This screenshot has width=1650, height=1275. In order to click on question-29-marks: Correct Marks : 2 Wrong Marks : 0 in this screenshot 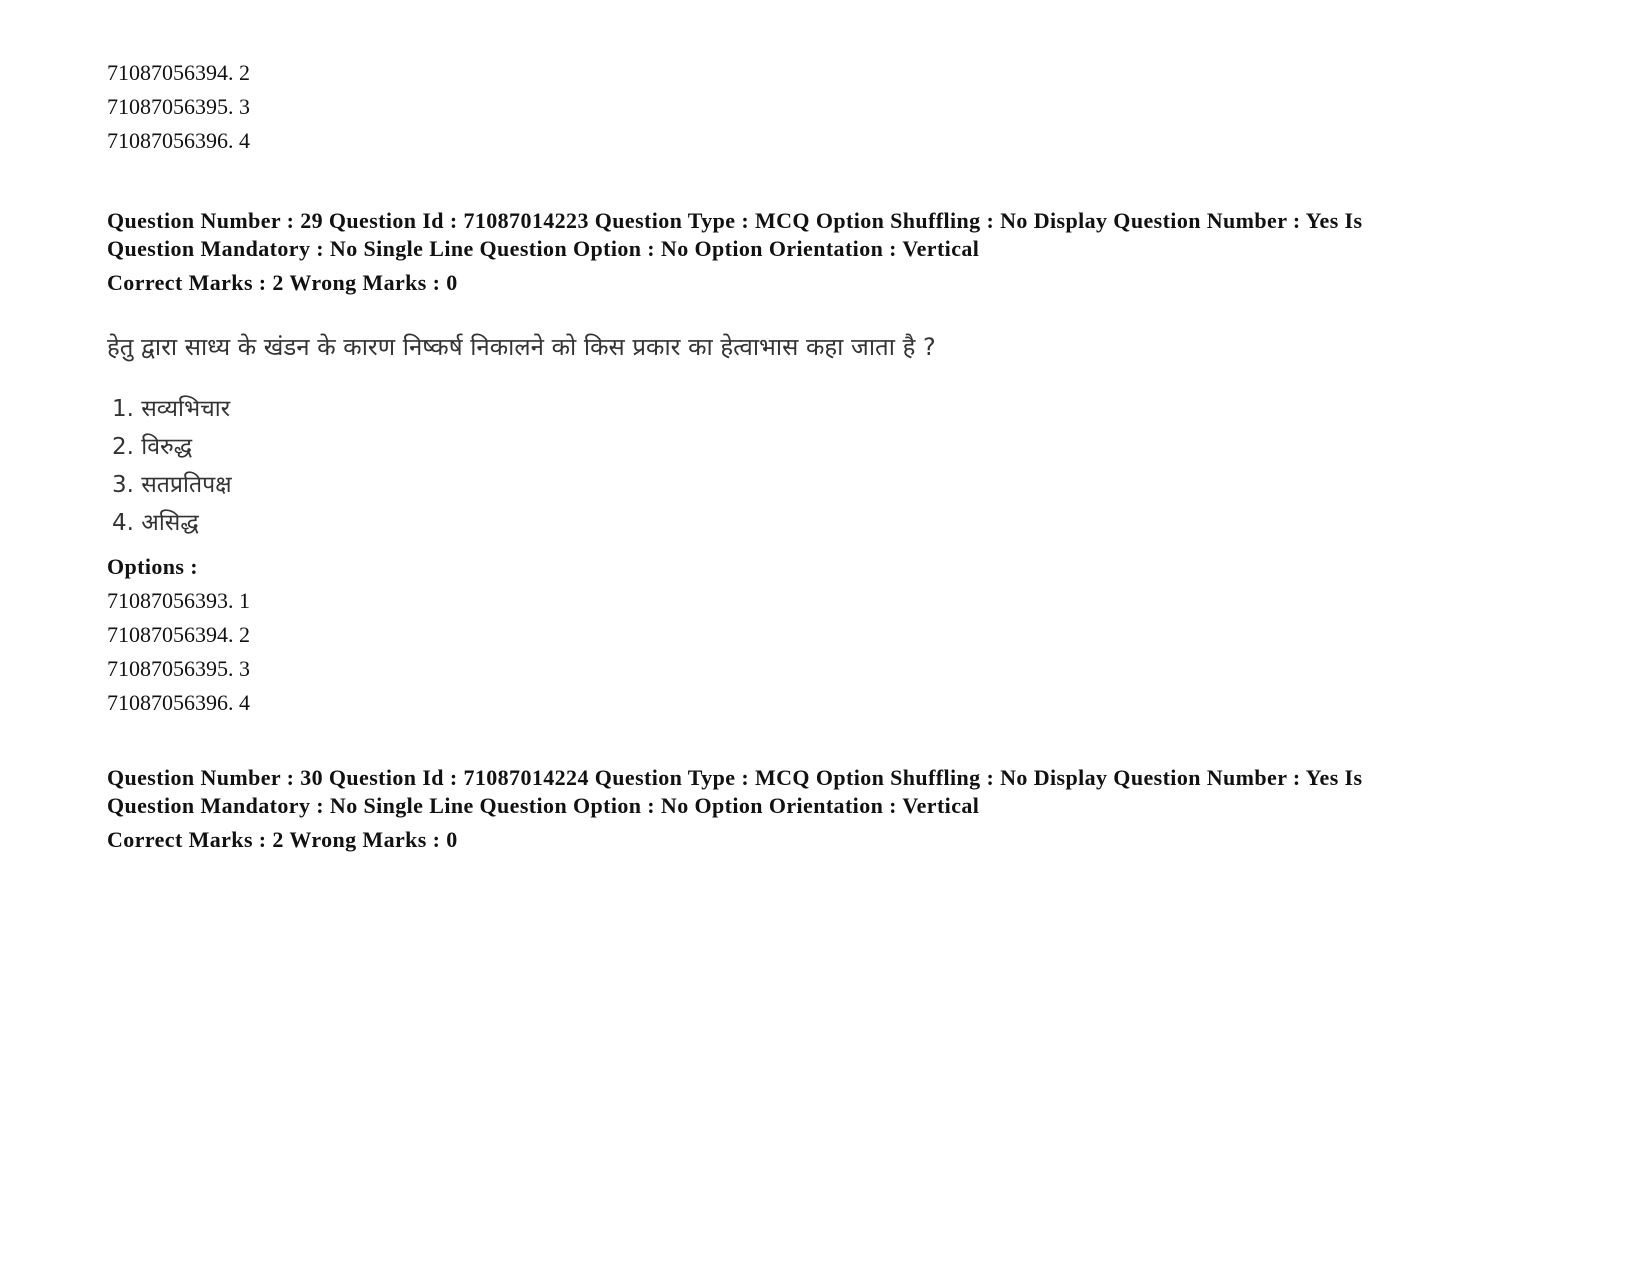, I will do `click(282, 282)`.